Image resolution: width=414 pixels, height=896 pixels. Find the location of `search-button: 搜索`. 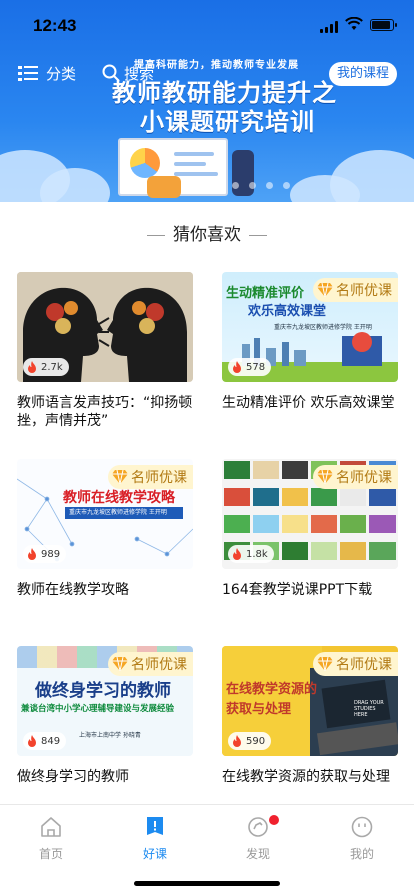

search-button: 搜索 is located at coordinates (128, 73).